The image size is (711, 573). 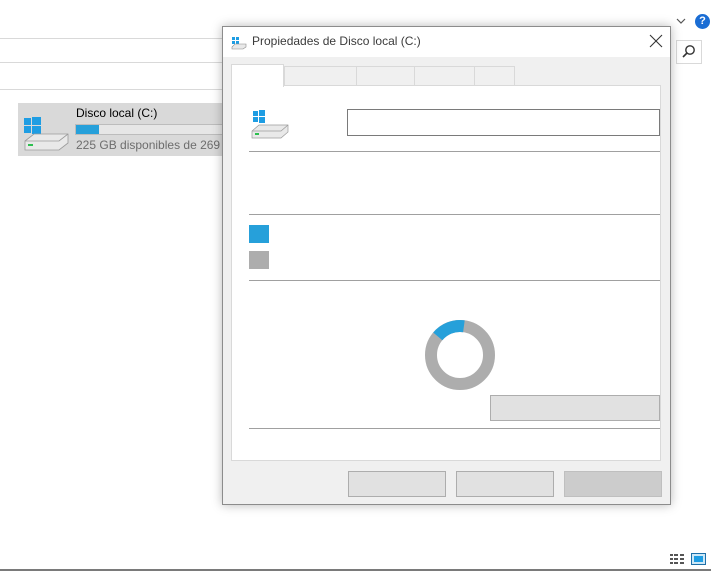 What do you see at coordinates (259, 234) in the screenshot?
I see `used-space-swatch` at bounding box center [259, 234].